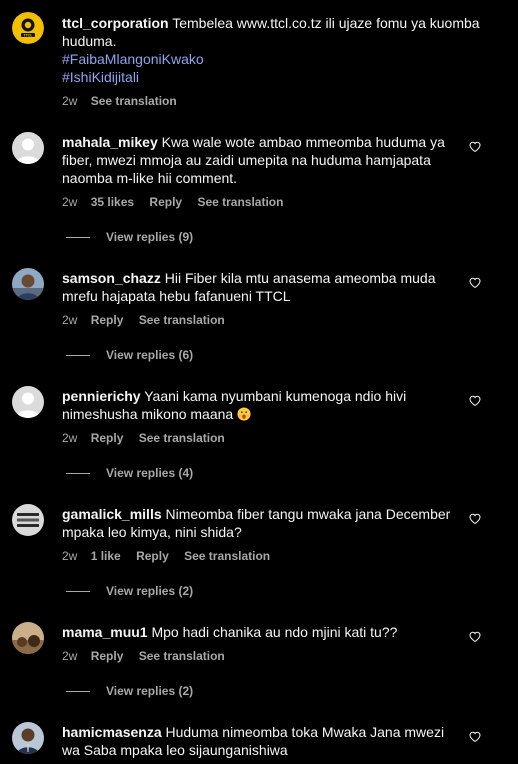  I want to click on comment-username: samson_chazz, so click(111, 278).